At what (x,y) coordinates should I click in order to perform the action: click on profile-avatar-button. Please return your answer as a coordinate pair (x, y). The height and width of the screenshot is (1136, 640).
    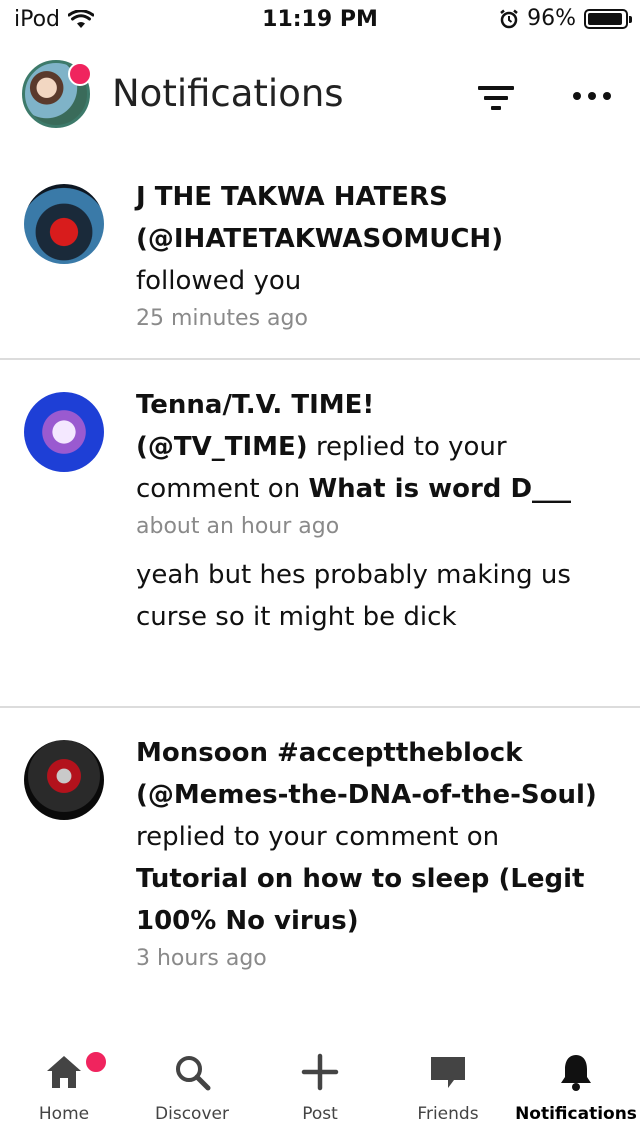
    Looking at the image, I should click on (57, 94).